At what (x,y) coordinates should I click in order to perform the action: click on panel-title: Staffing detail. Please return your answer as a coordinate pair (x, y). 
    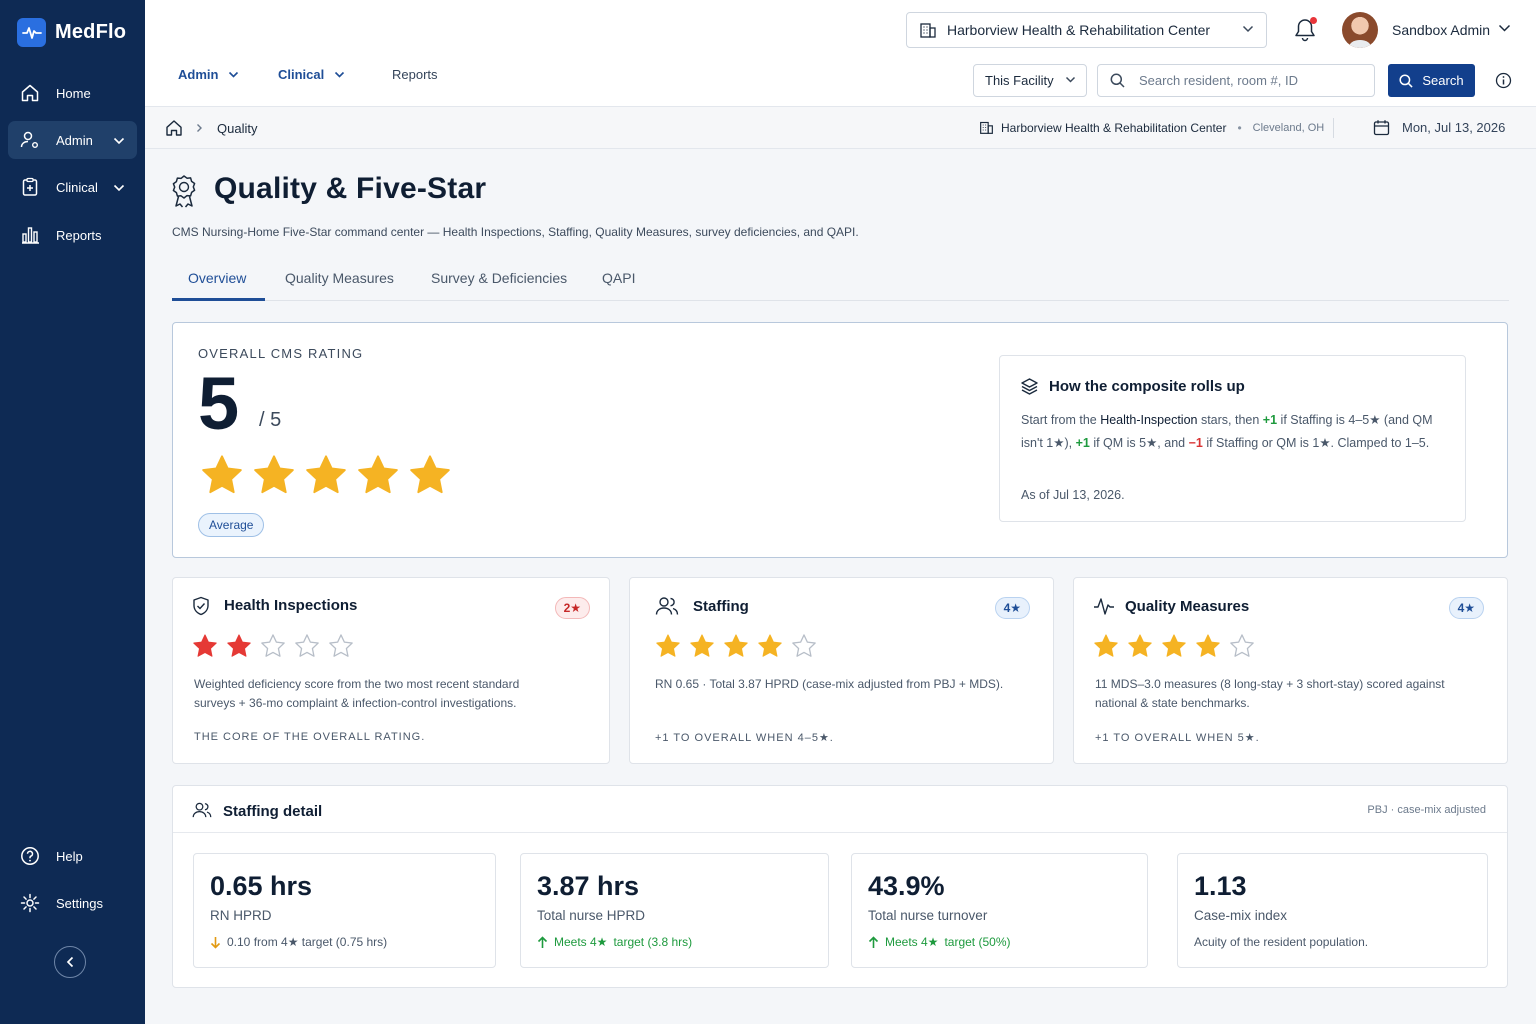
    Looking at the image, I should click on (273, 811).